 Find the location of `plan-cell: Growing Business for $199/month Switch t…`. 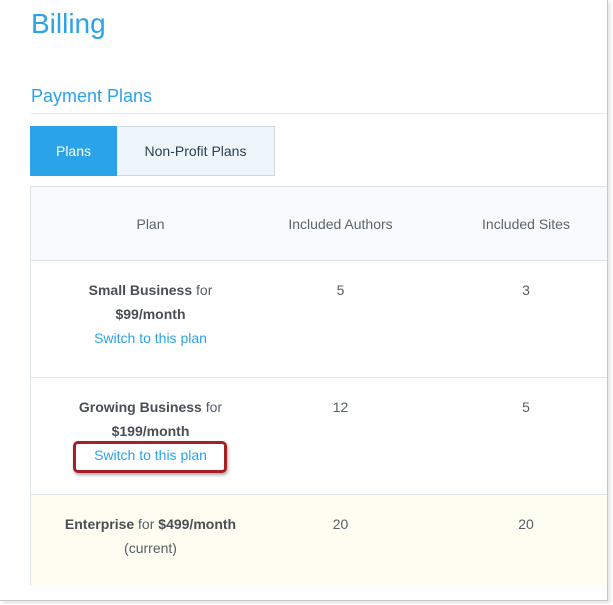

plan-cell: Growing Business for $199/month Switch t… is located at coordinates (150, 431).